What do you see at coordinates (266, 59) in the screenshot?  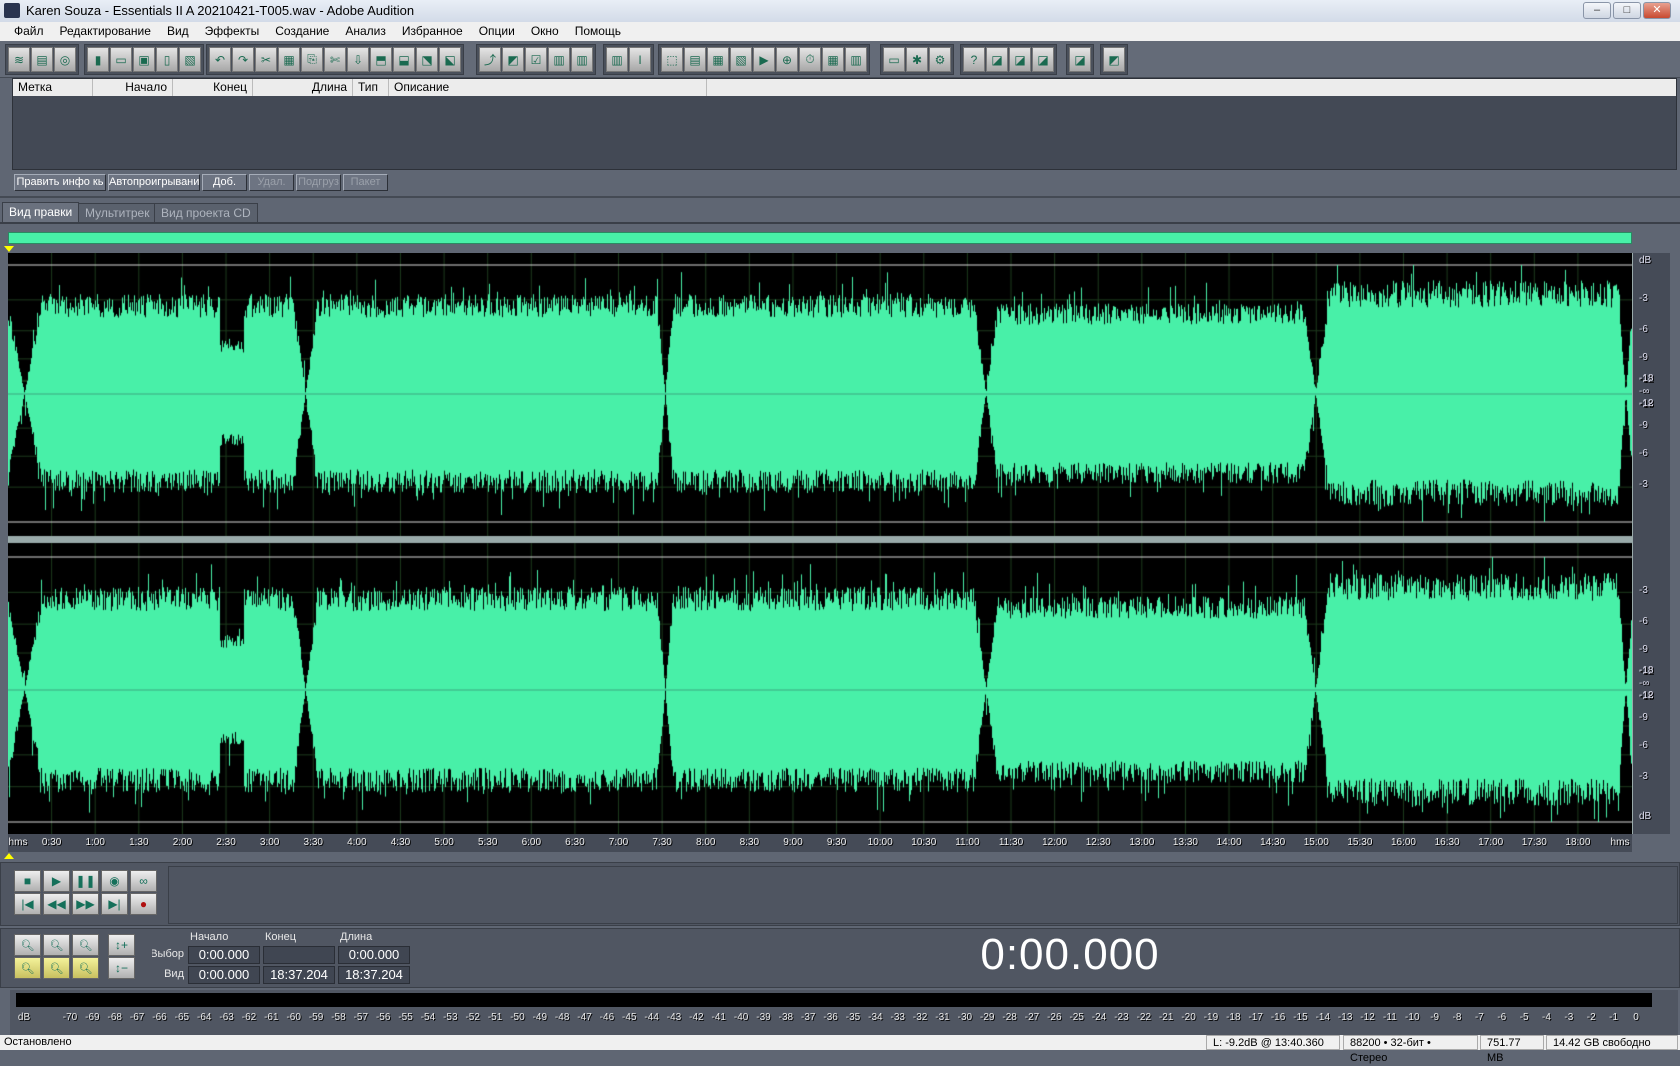 I see `toolbar-button-icon: ✂` at bounding box center [266, 59].